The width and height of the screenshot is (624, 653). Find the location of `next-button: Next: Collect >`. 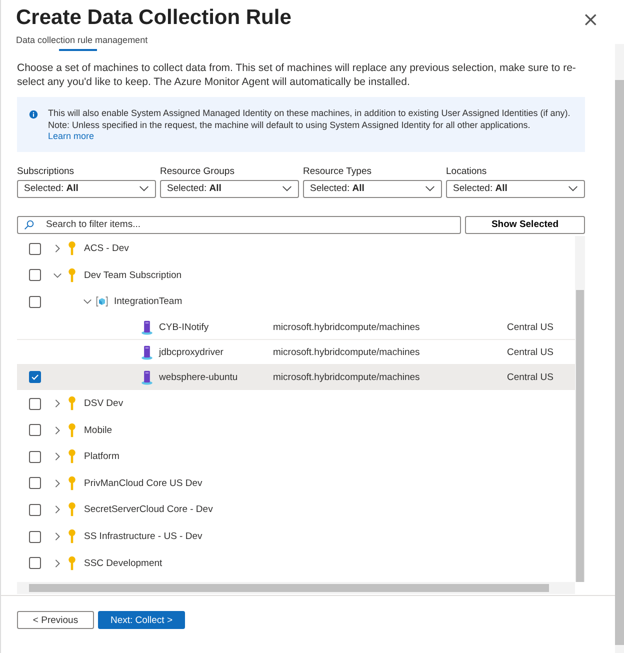

next-button: Next: Collect > is located at coordinates (141, 620).